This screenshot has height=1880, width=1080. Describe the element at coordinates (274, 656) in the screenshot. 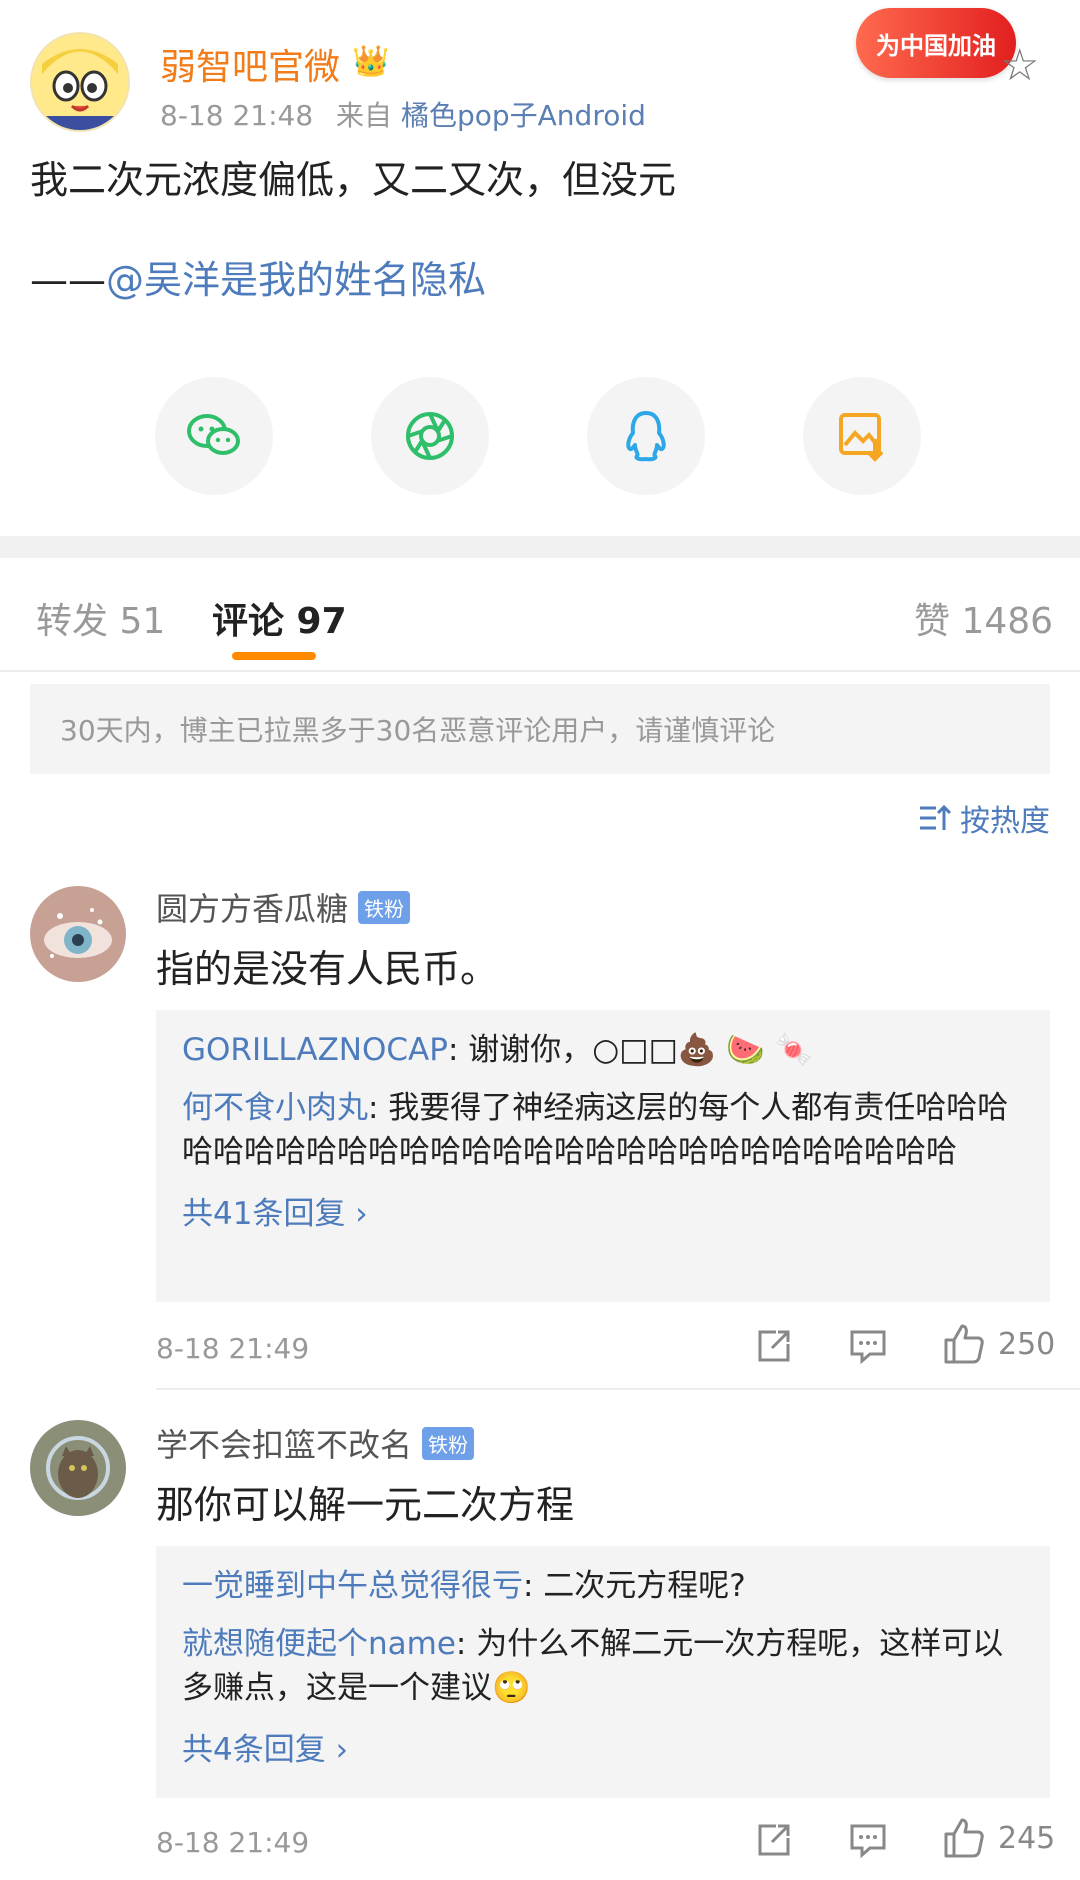

I see `active-tab-indicator` at that location.